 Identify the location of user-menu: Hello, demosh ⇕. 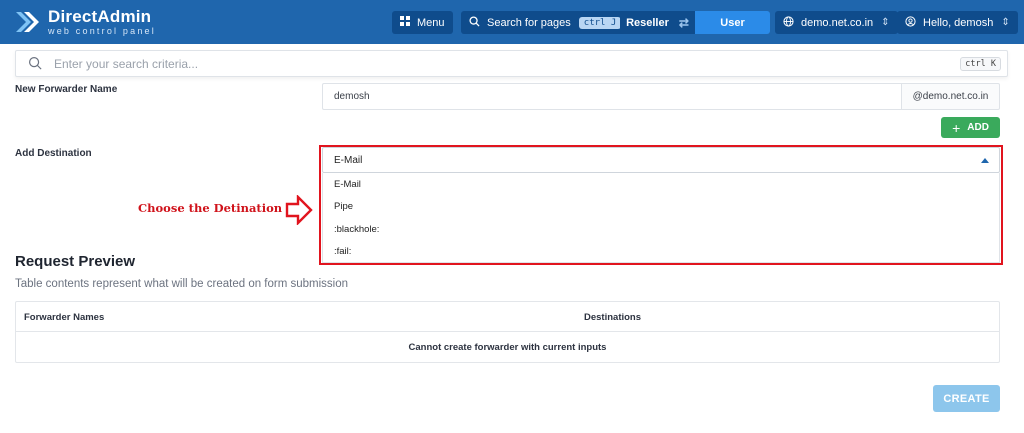
(957, 22).